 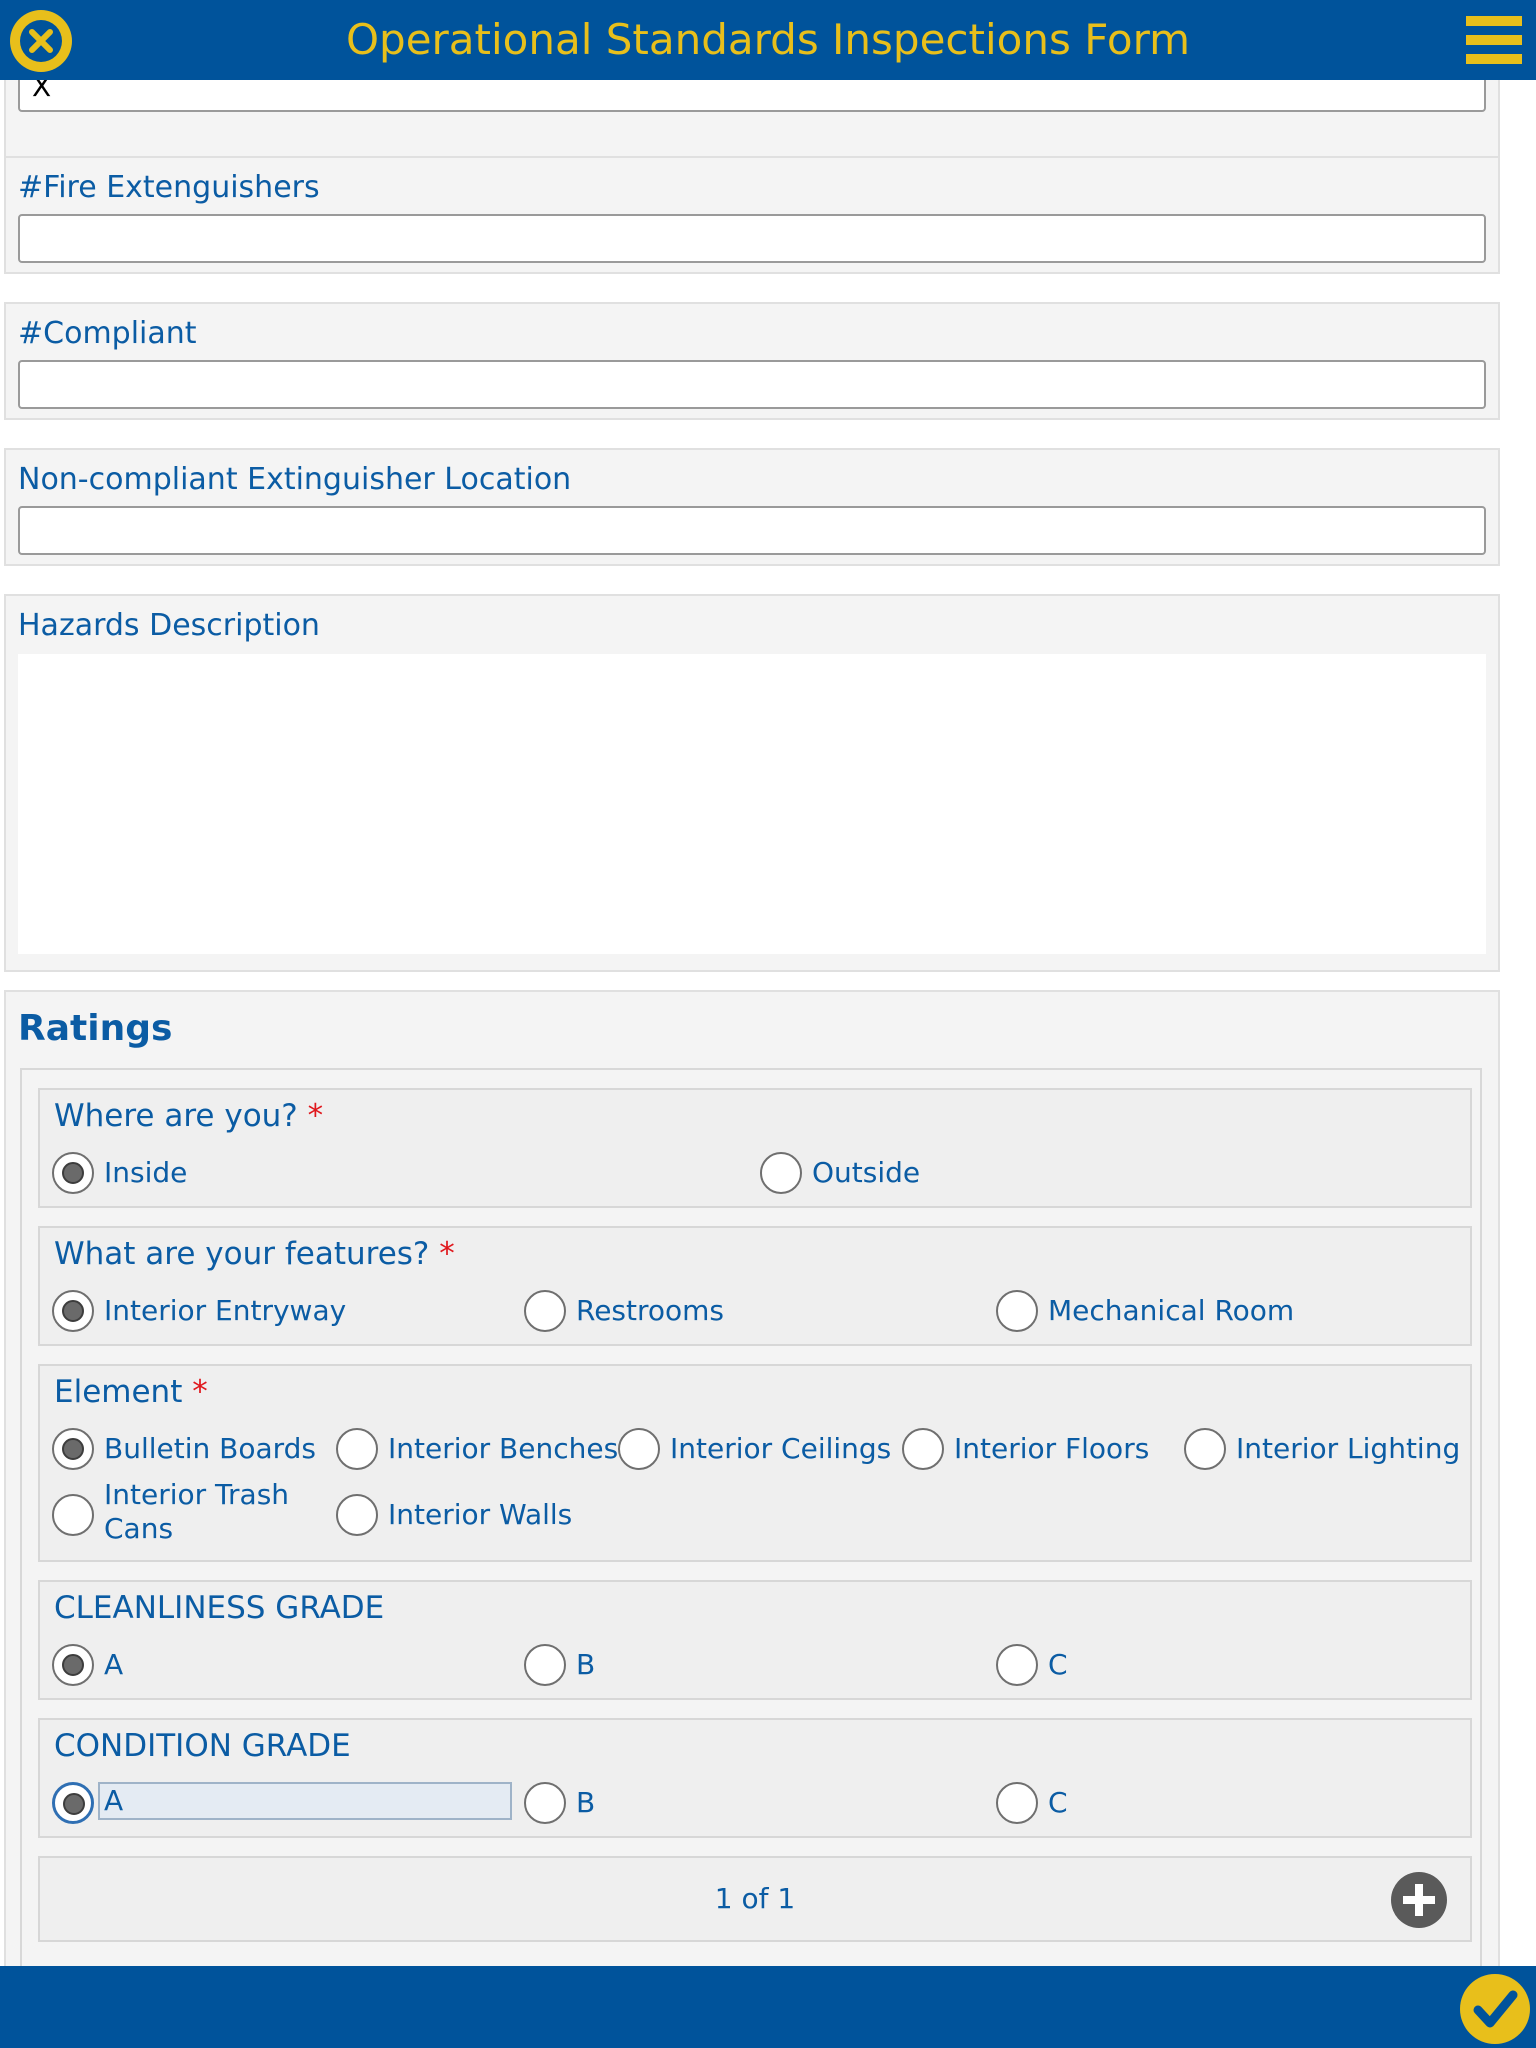 I want to click on ratings-title: Ratings, so click(x=95, y=1028).